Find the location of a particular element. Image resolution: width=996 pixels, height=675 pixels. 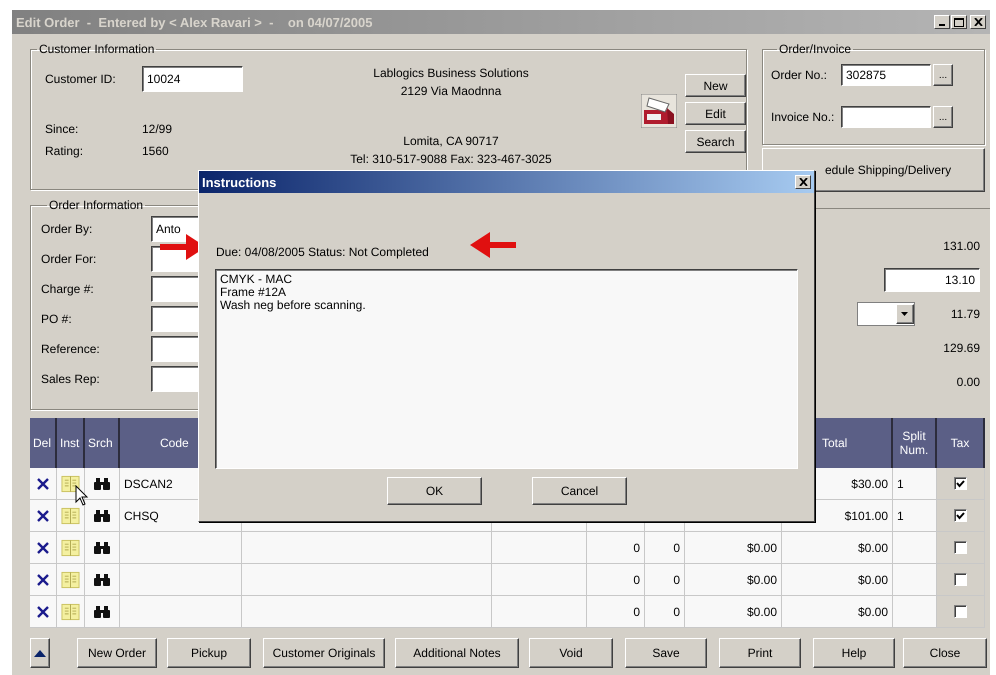

total-value: 129.69 is located at coordinates (961, 348).